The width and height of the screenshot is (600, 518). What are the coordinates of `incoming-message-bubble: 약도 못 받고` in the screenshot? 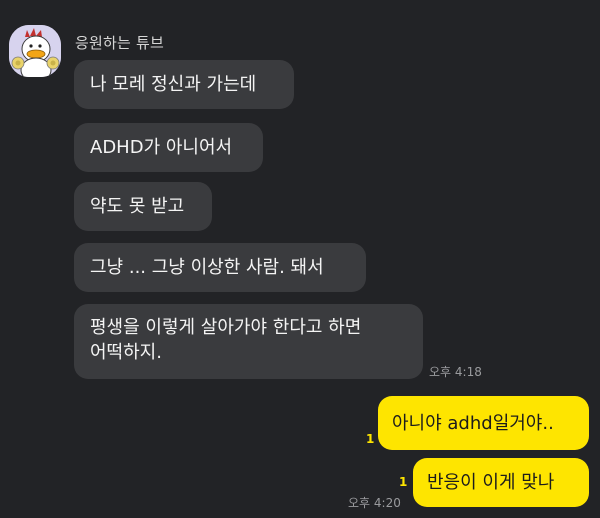 It's located at (143, 206).